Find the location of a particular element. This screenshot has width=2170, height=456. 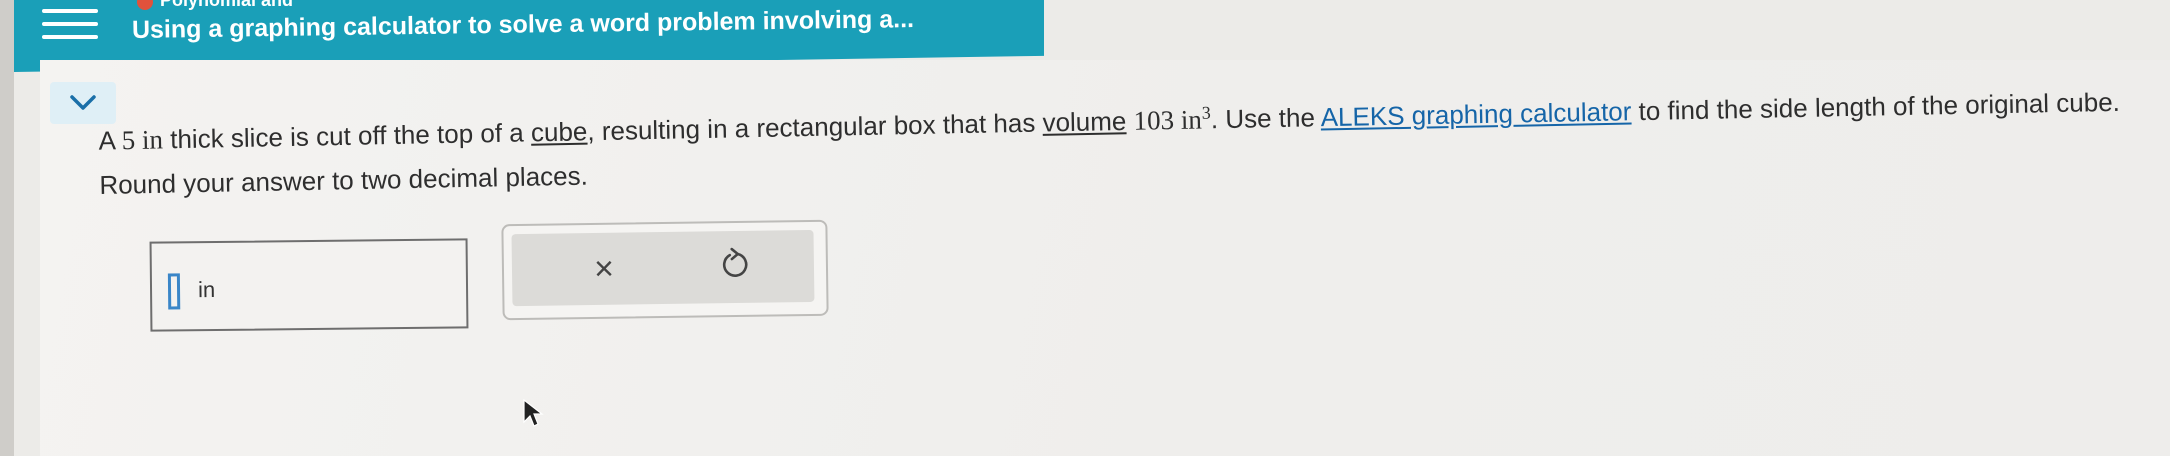

calculator-link: ALEKS graphing calculator is located at coordinates (1475, 114).